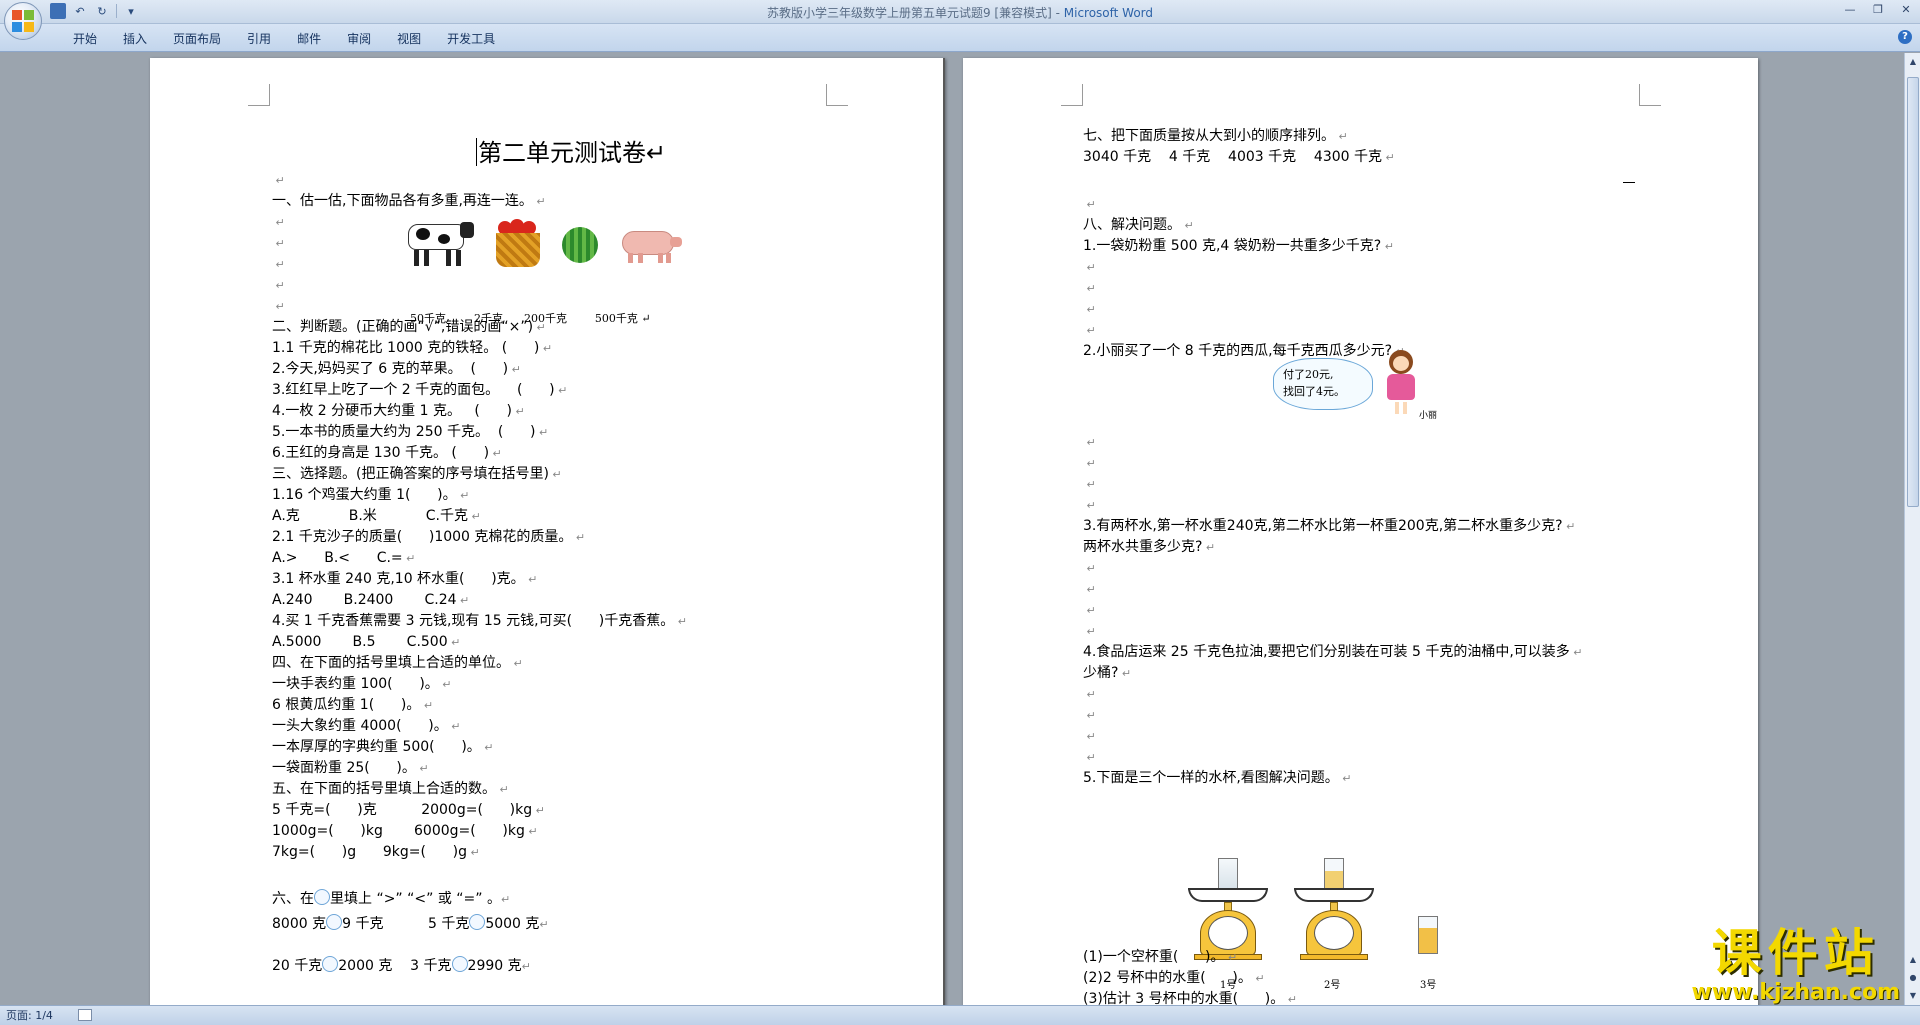 The width and height of the screenshot is (1920, 1025). Describe the element at coordinates (1239, 157) in the screenshot. I see `text-line: 3040 千克 4 千克 4003 千克 4300 千克 ↵` at that location.